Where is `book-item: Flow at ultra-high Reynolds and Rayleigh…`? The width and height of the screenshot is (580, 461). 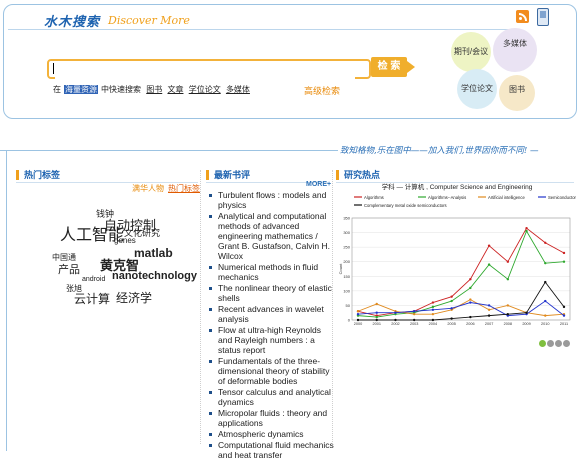 book-item: Flow at ultra-high Reynolds and Rayleigh… is located at coordinates (272, 340).